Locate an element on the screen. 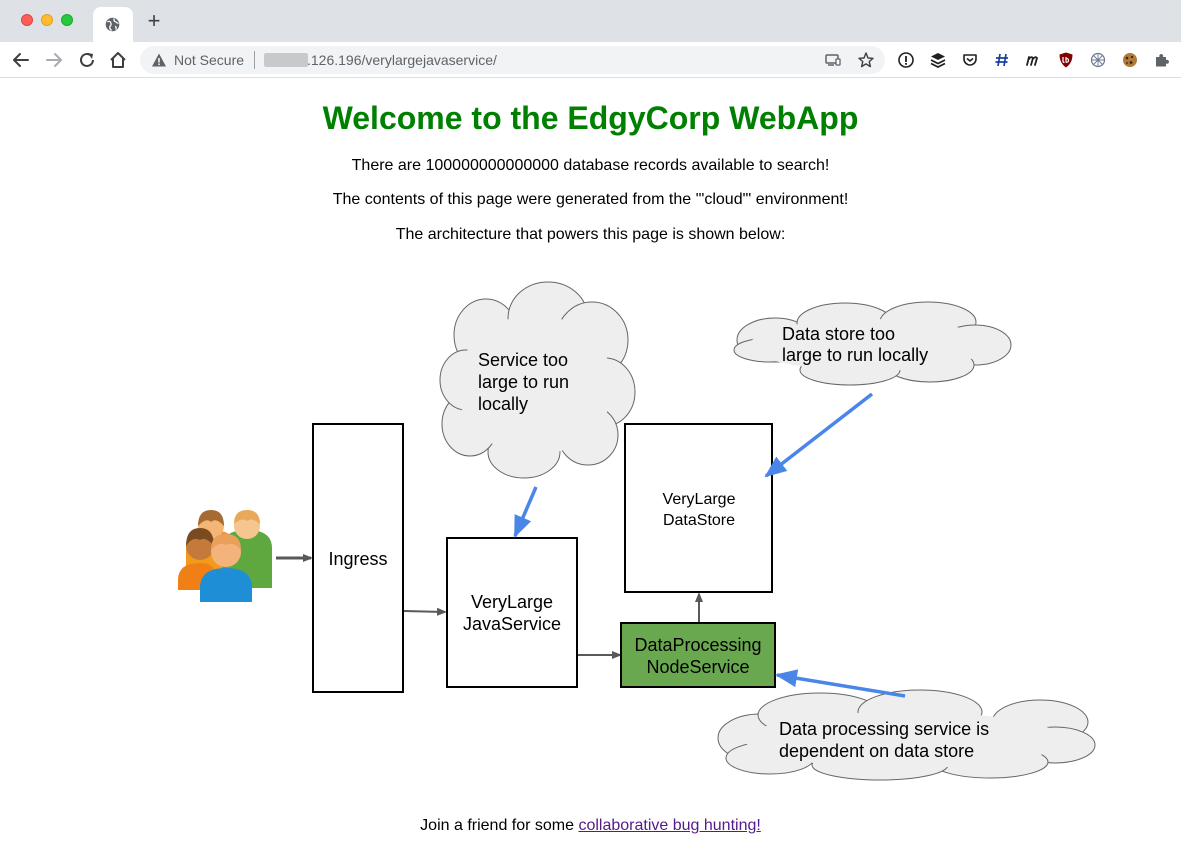  java-service-label-line2: JavaService is located at coordinates (512, 624).